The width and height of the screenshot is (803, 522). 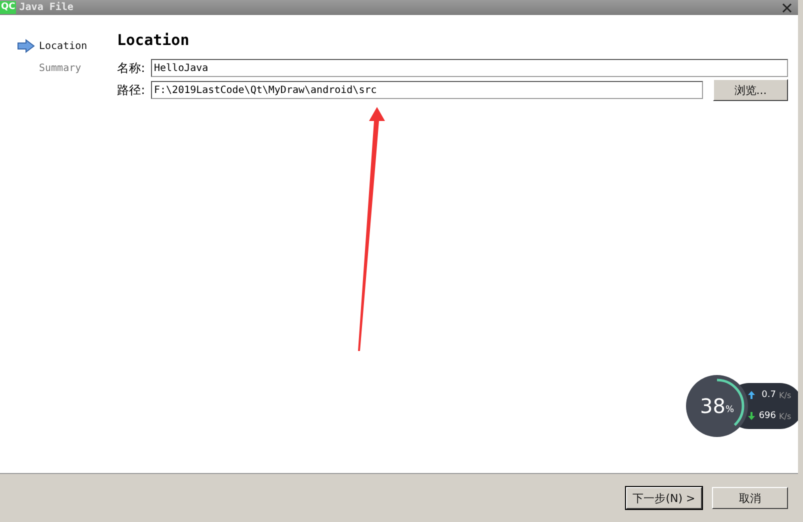 I want to click on page-title: Location, so click(x=153, y=40).